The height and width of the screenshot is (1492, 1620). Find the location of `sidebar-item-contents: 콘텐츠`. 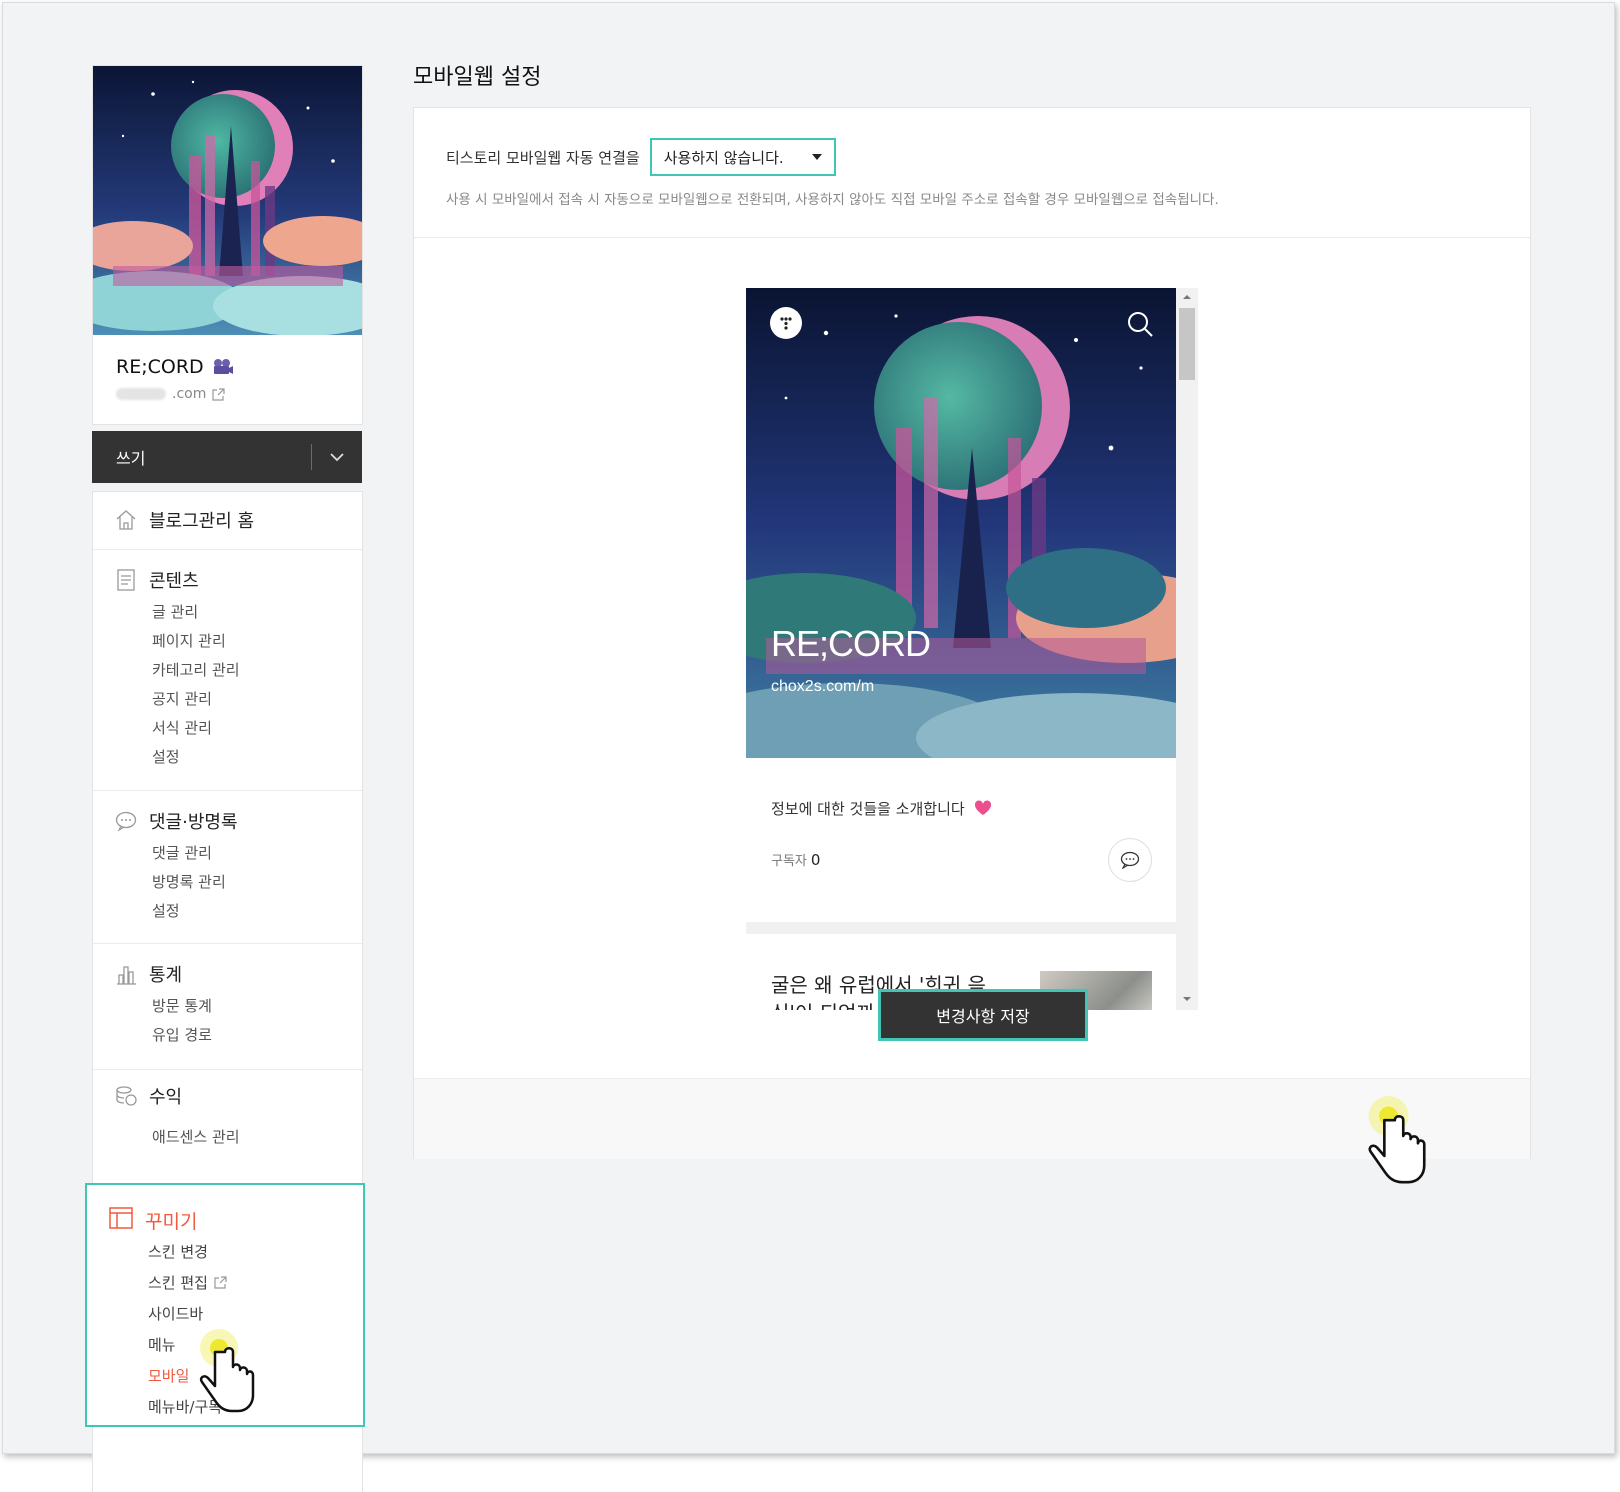

sidebar-item-contents: 콘텐츠 is located at coordinates (157, 580).